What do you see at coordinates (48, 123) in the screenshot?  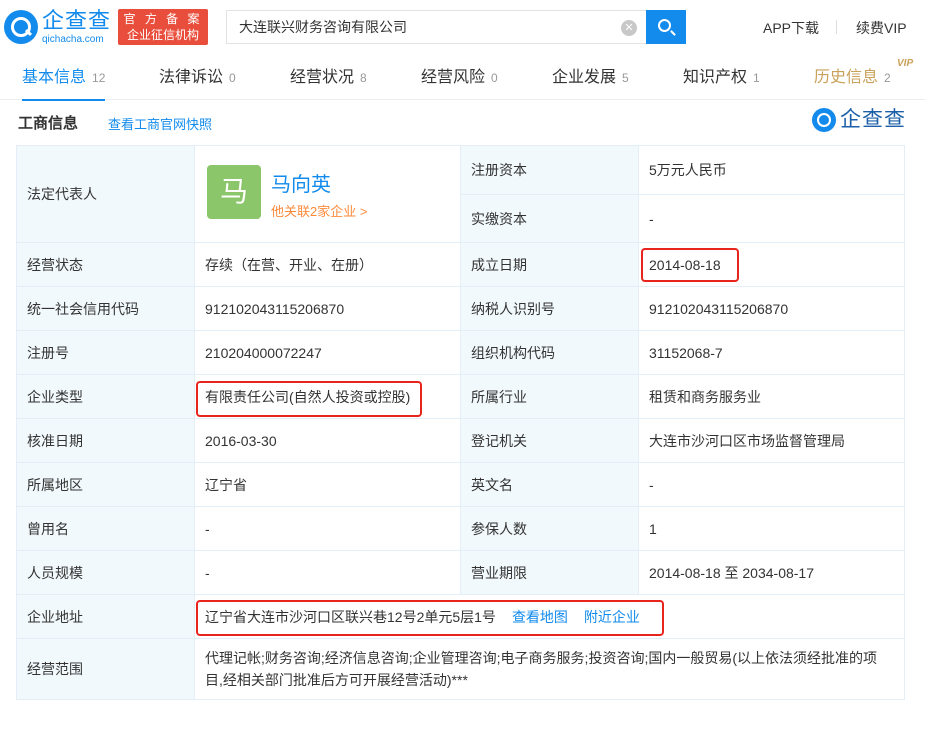 I see `section-title: 工商信息` at bounding box center [48, 123].